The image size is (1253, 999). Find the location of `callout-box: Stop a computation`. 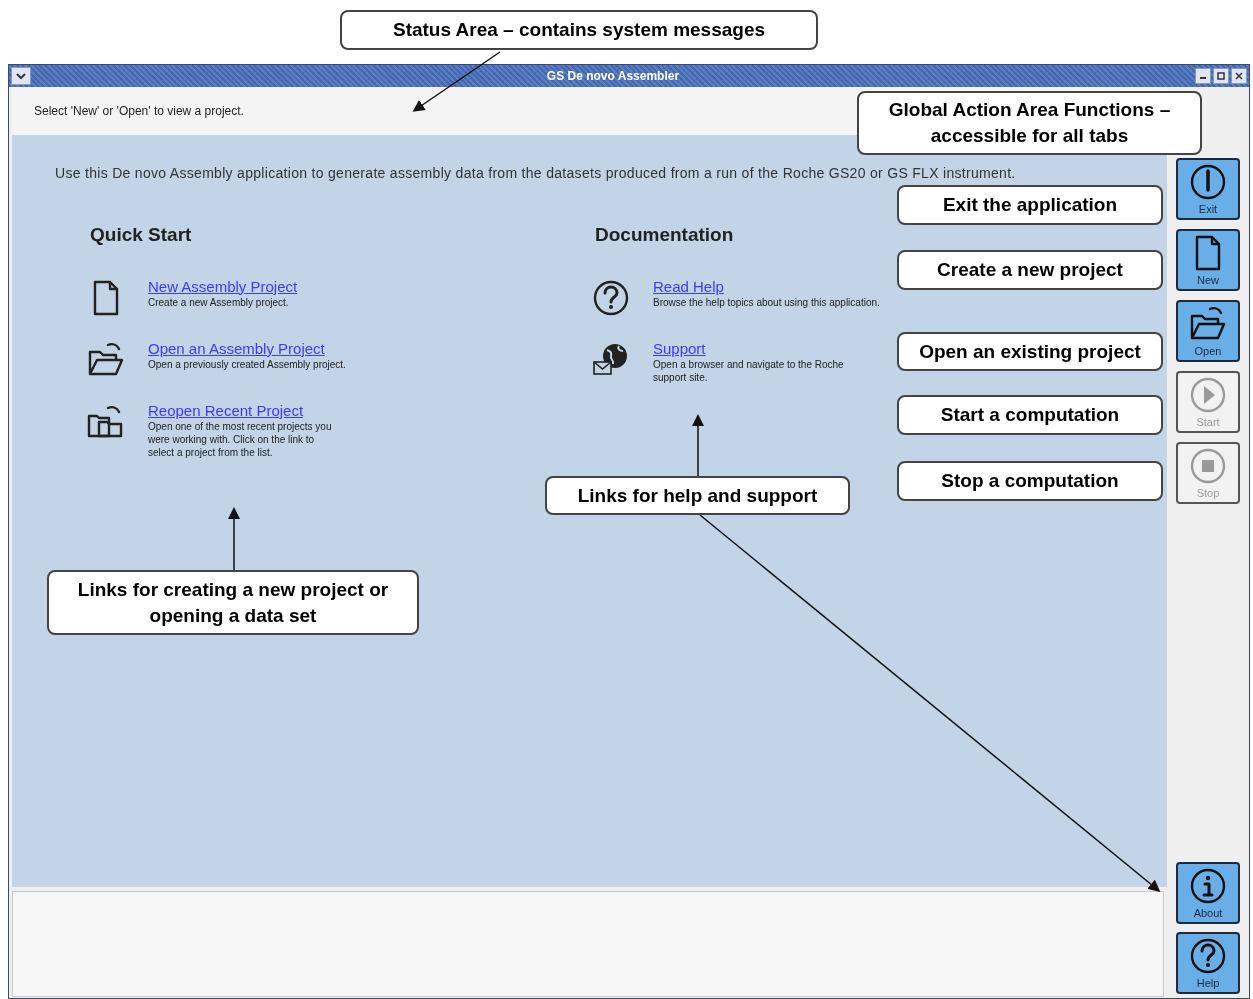

callout-box: Stop a computation is located at coordinates (1030, 481).